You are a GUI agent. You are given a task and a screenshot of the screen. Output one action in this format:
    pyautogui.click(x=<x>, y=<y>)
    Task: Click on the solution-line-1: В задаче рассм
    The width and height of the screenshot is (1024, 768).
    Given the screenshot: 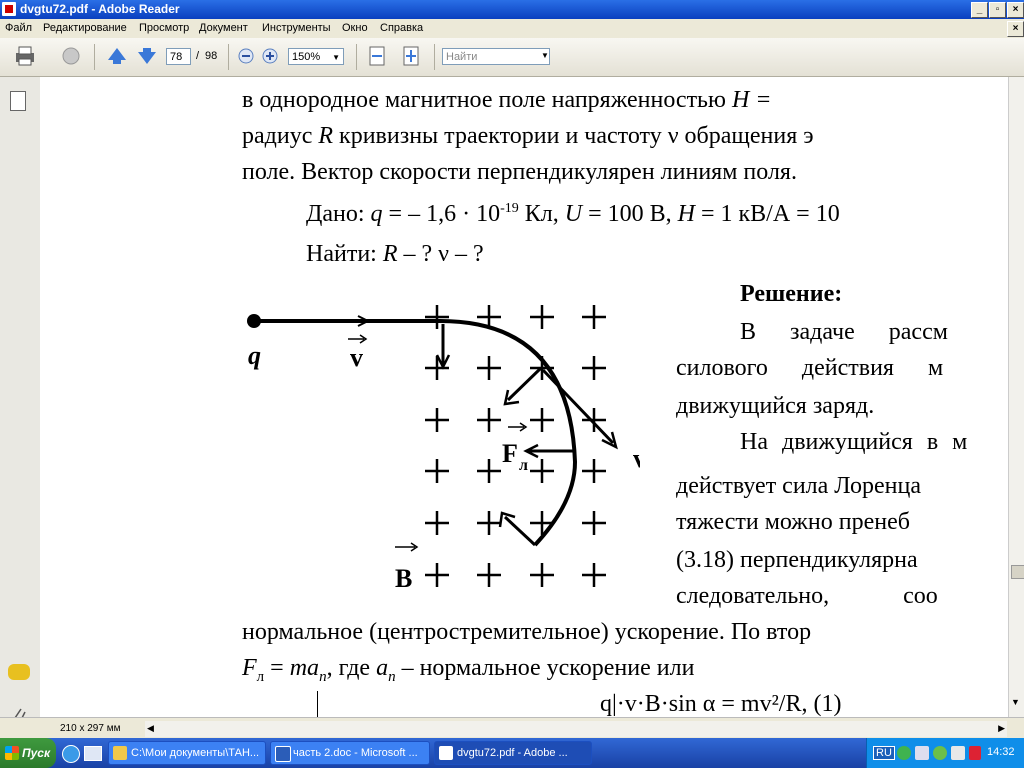 What is the action you would take?
    pyautogui.click(x=844, y=332)
    